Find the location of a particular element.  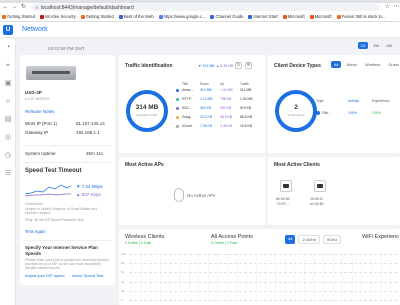

all-aps-title: All Access Points is located at coordinates (232, 237).